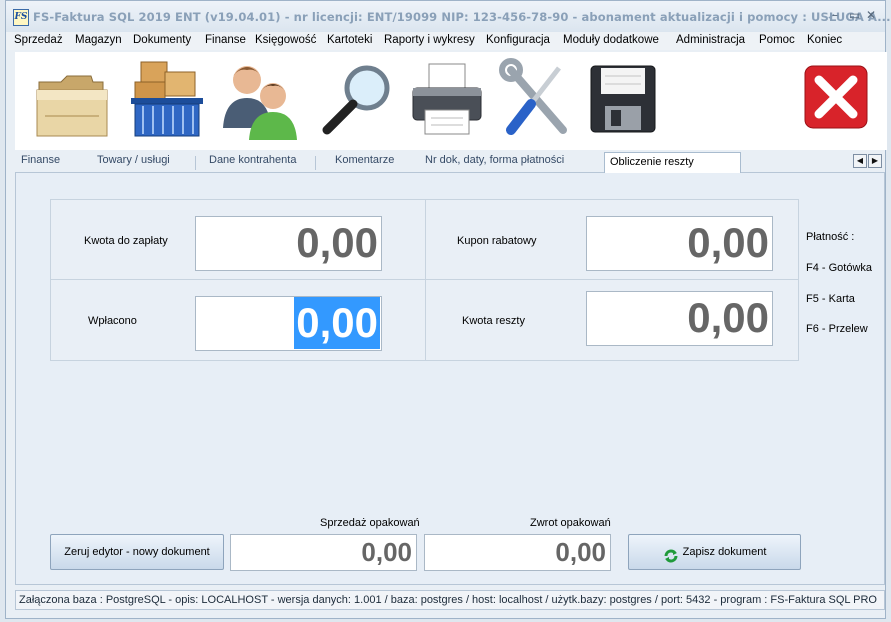 The image size is (891, 622). Describe the element at coordinates (337, 242) in the screenshot. I see `amount-due-value: 0,00` at that location.